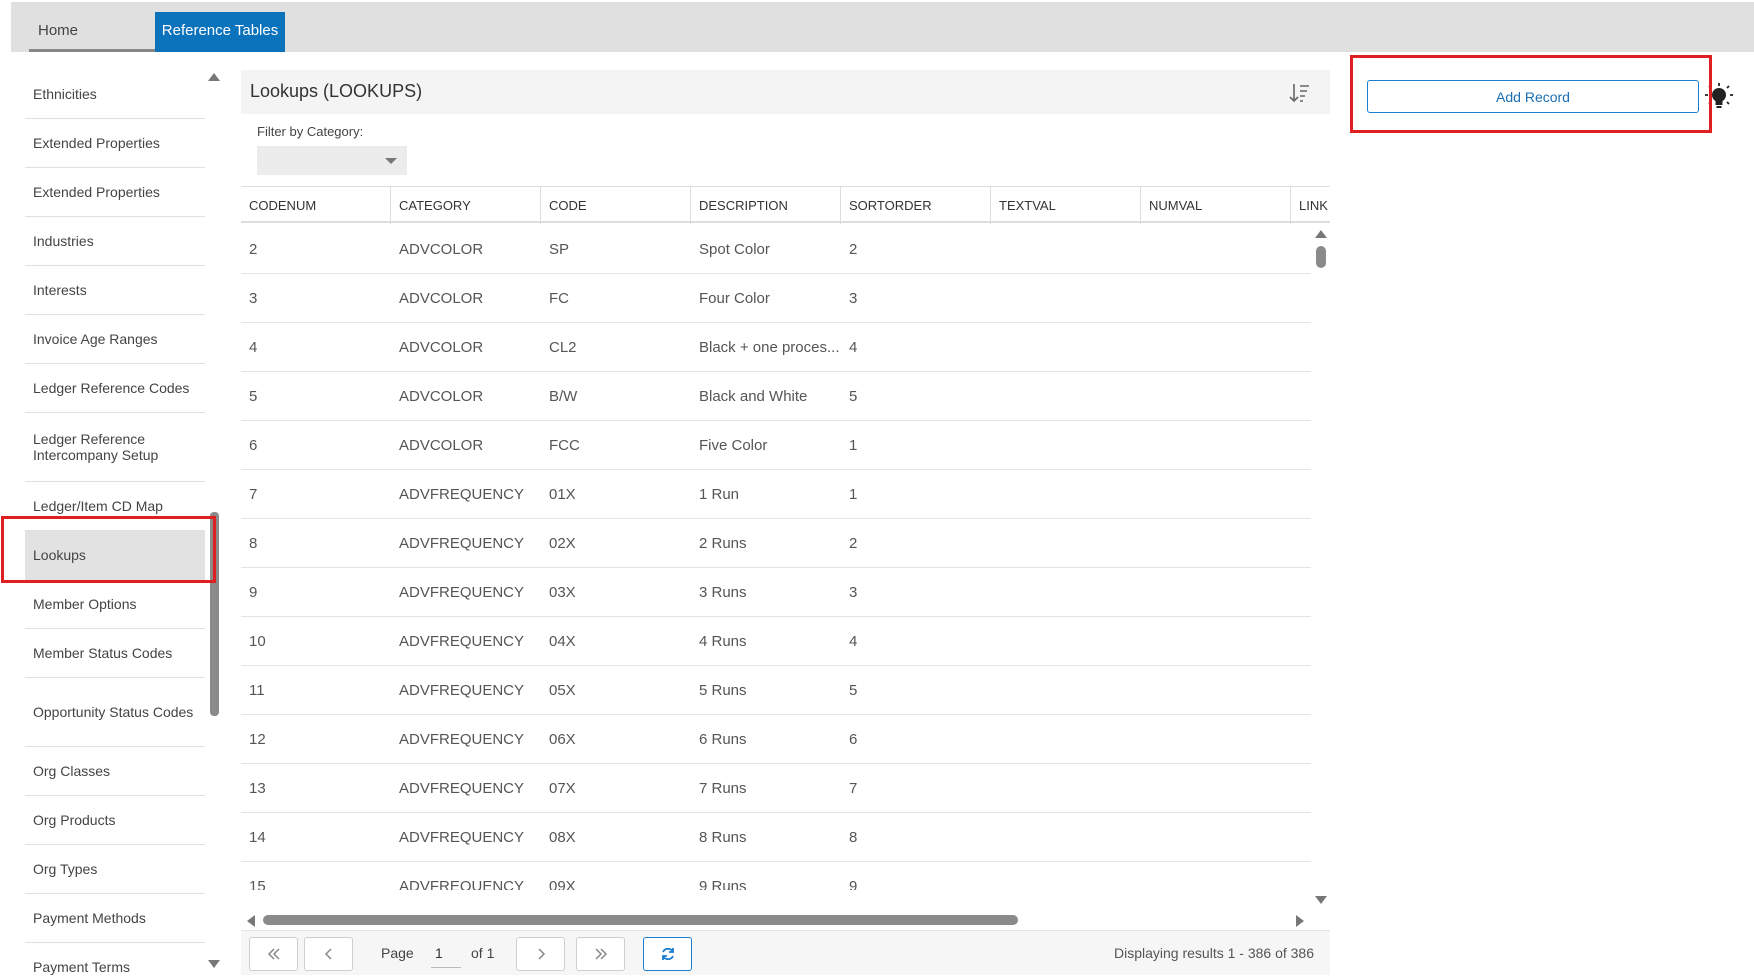 This screenshot has width=1754, height=980. What do you see at coordinates (115, 869) in the screenshot?
I see `sidebar-item: Org Types` at bounding box center [115, 869].